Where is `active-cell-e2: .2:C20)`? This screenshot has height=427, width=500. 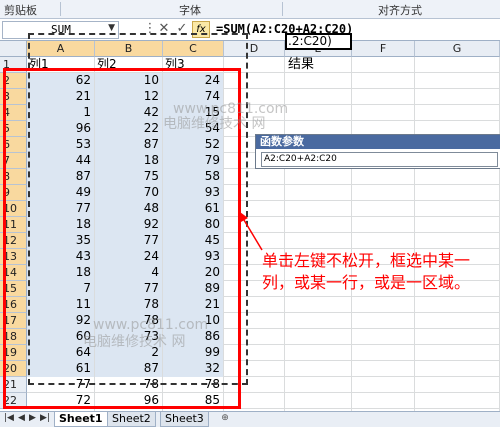 active-cell-e2: .2:C20) is located at coordinates (318, 41).